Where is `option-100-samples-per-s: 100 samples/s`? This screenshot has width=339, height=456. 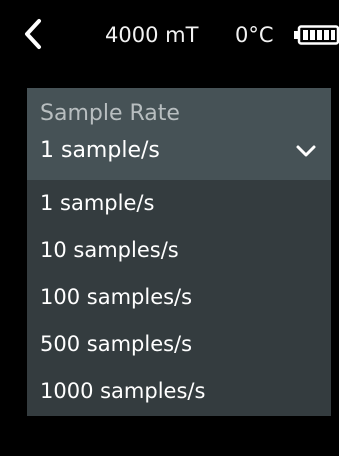 option-100-samples-per-s: 100 samples/s is located at coordinates (179, 303).